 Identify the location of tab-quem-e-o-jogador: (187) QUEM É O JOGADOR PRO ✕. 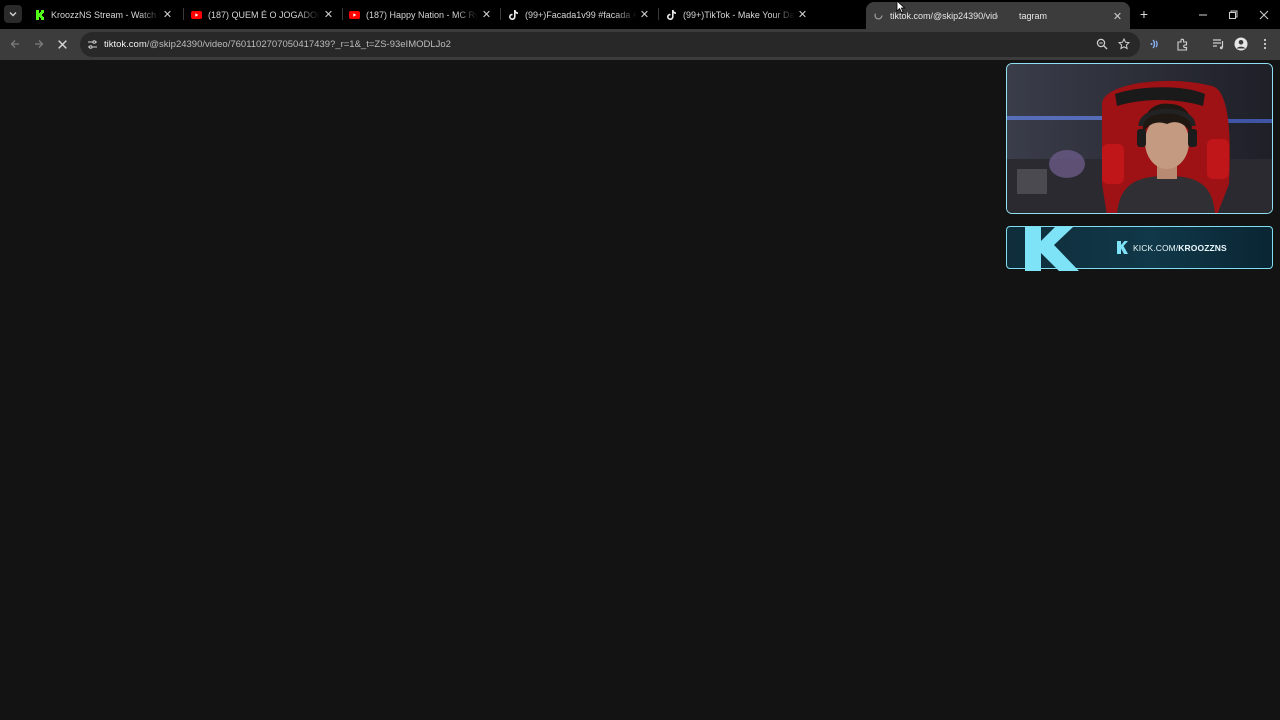
(263, 14).